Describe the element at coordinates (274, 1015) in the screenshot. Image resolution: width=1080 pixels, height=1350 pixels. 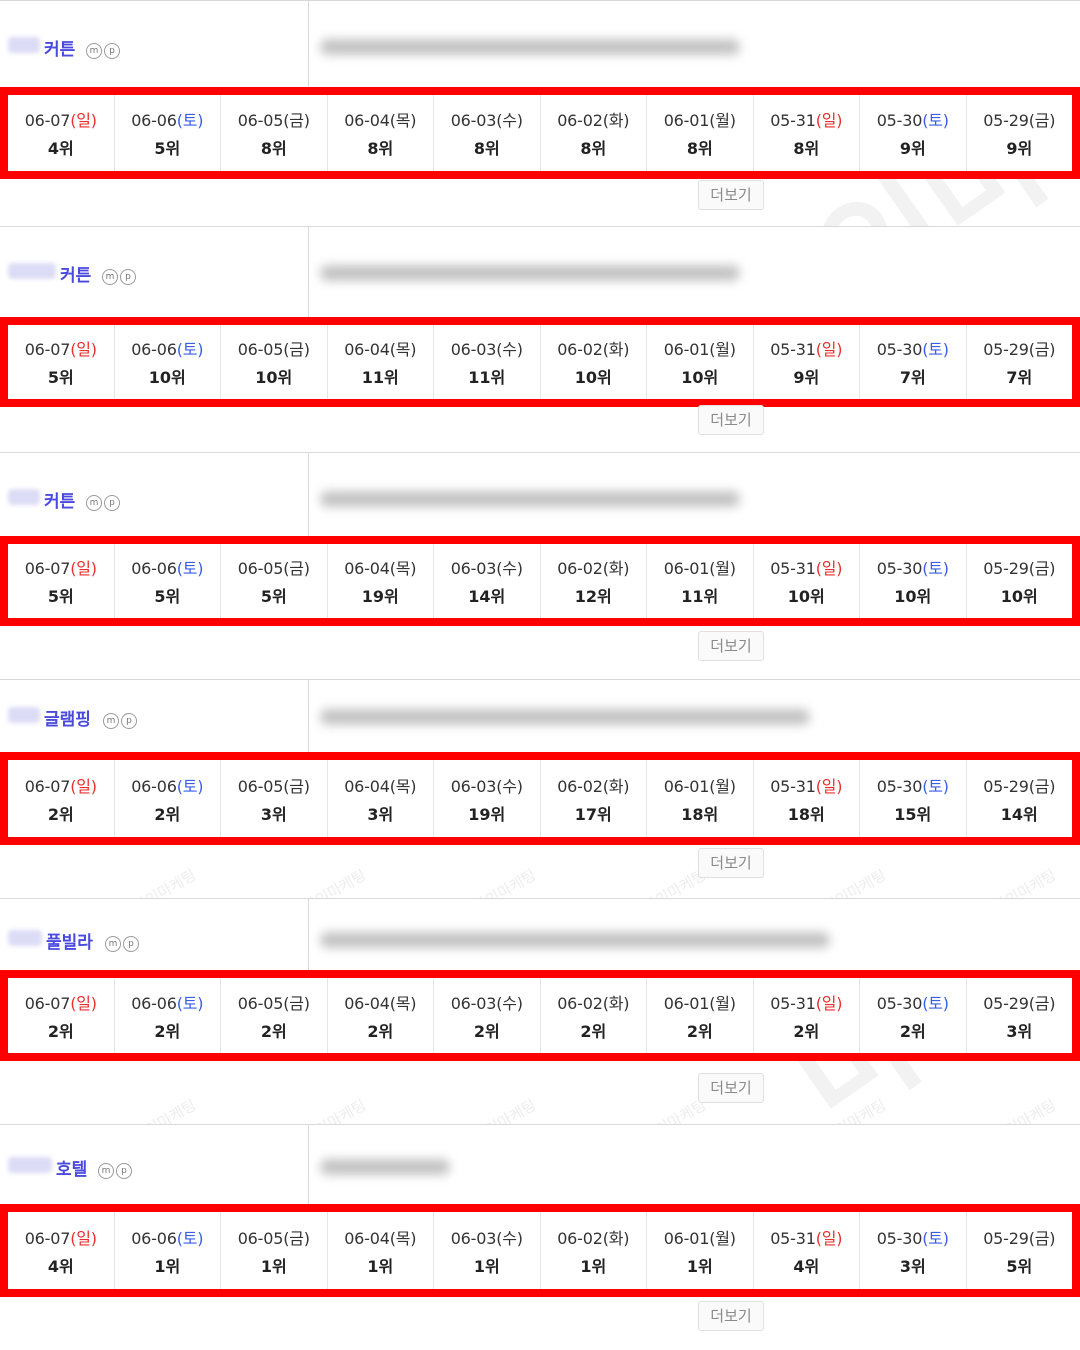
I see `rank-cell: 06-05(금) 2위` at that location.